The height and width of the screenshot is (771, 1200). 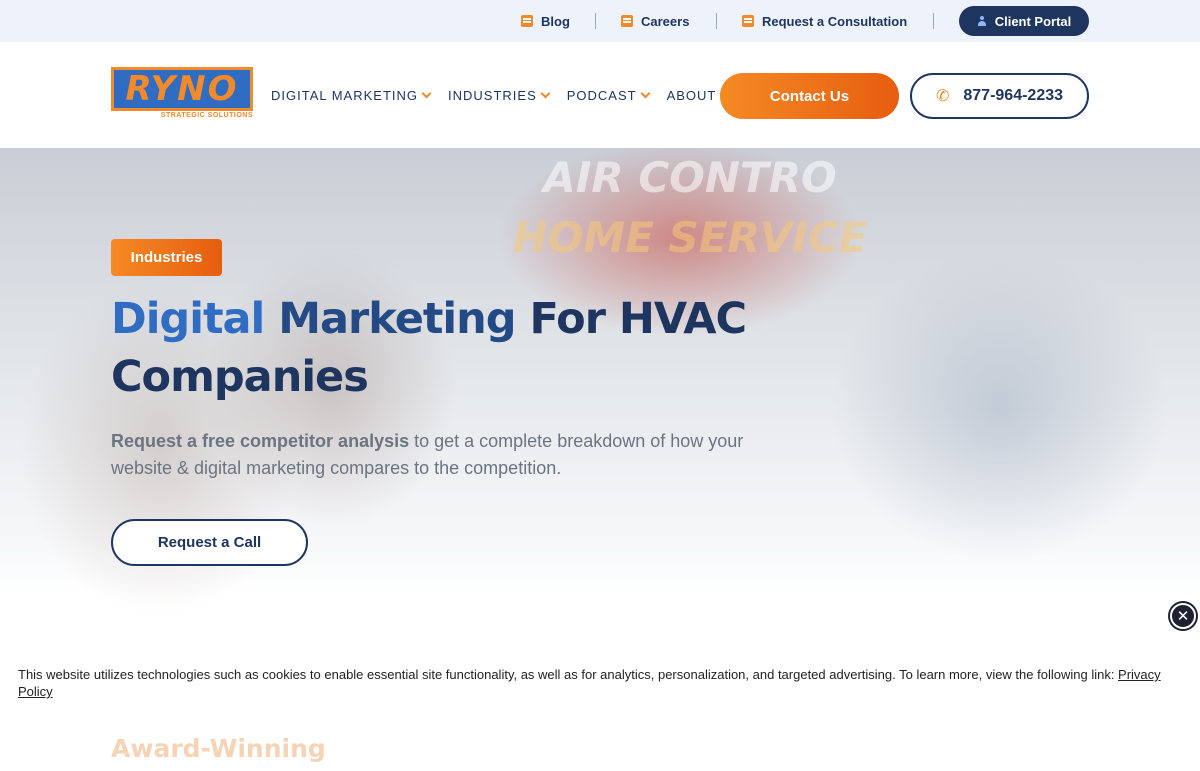 I want to click on nav-item-label: PODCAST, so click(x=601, y=95).